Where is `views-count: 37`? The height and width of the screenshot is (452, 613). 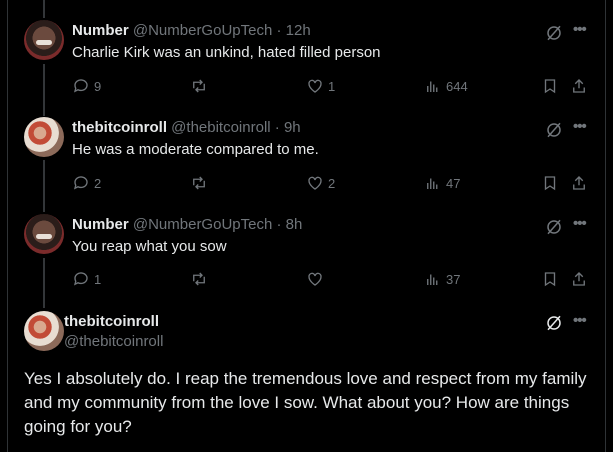 views-count: 37 is located at coordinates (453, 279).